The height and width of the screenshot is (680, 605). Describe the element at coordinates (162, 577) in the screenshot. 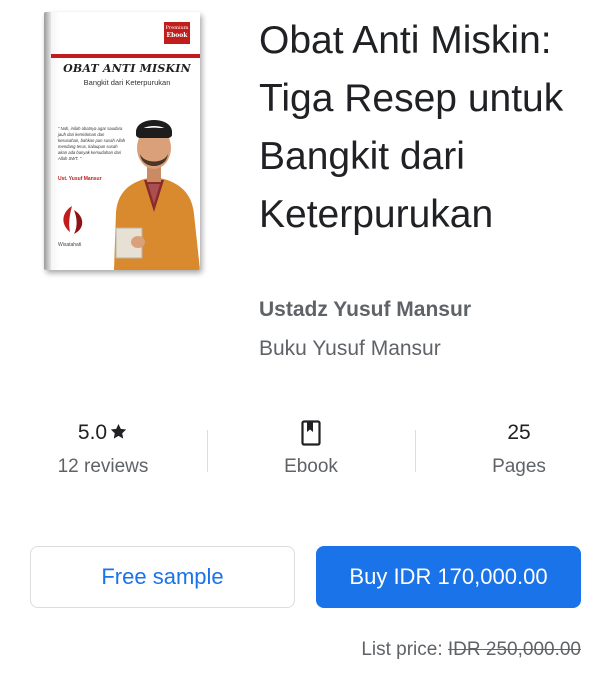

I see `free-sample-button: Free sample` at that location.